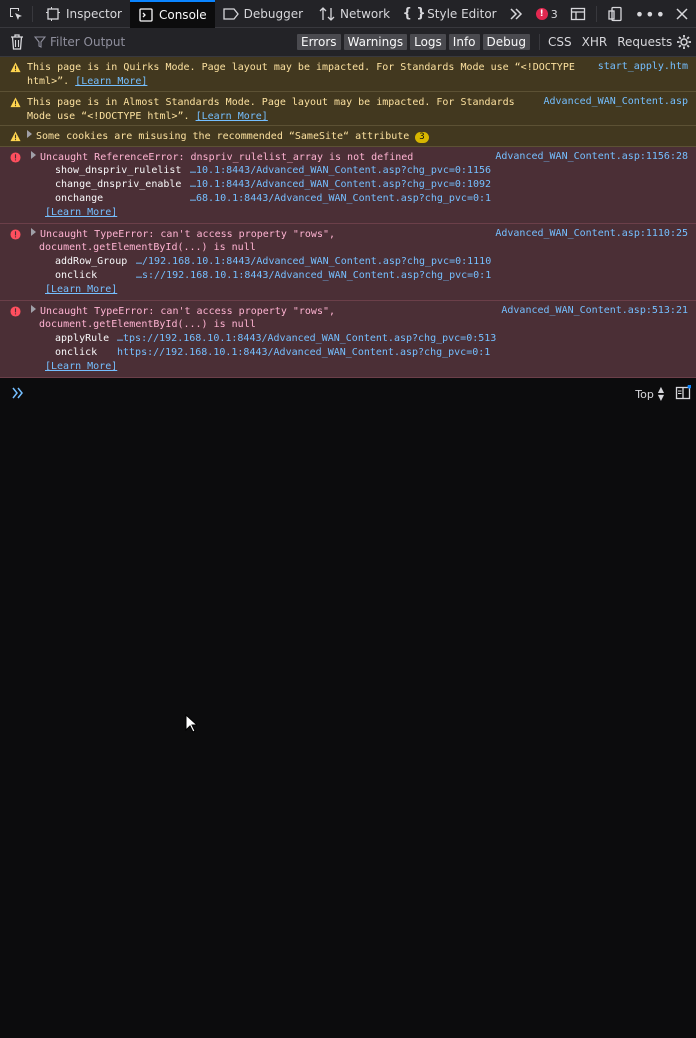 The height and width of the screenshot is (1038, 696). I want to click on close-icon, so click(682, 14).